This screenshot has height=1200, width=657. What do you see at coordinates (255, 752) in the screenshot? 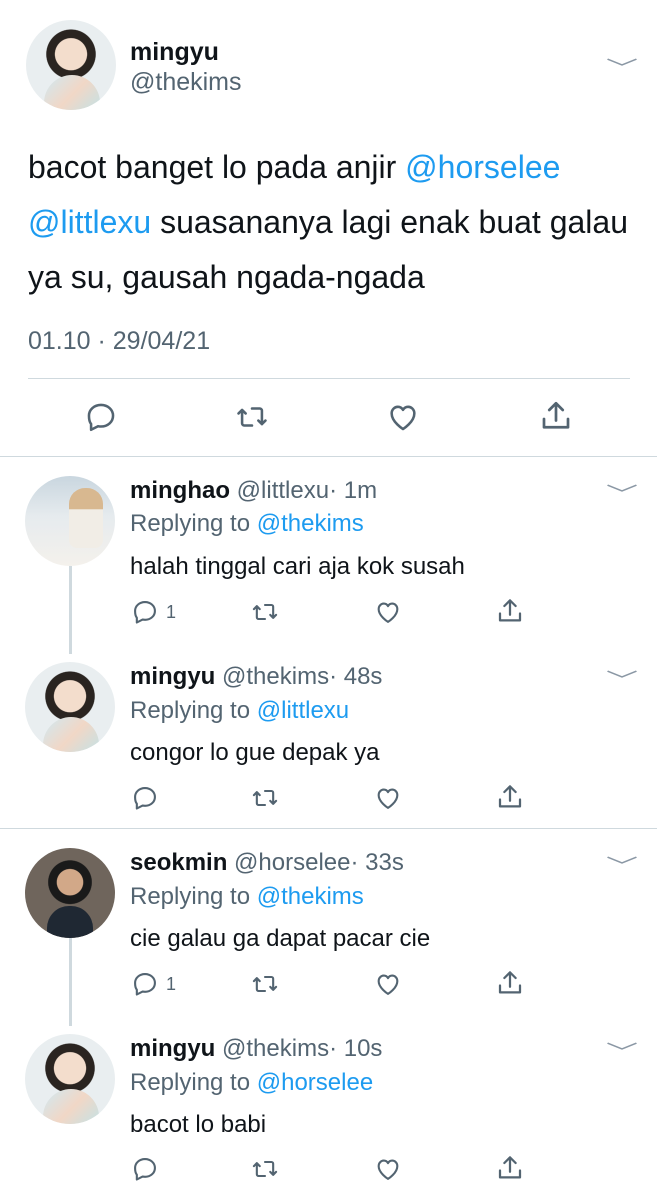
I see `reply-text: congor lo gue depak ya` at bounding box center [255, 752].